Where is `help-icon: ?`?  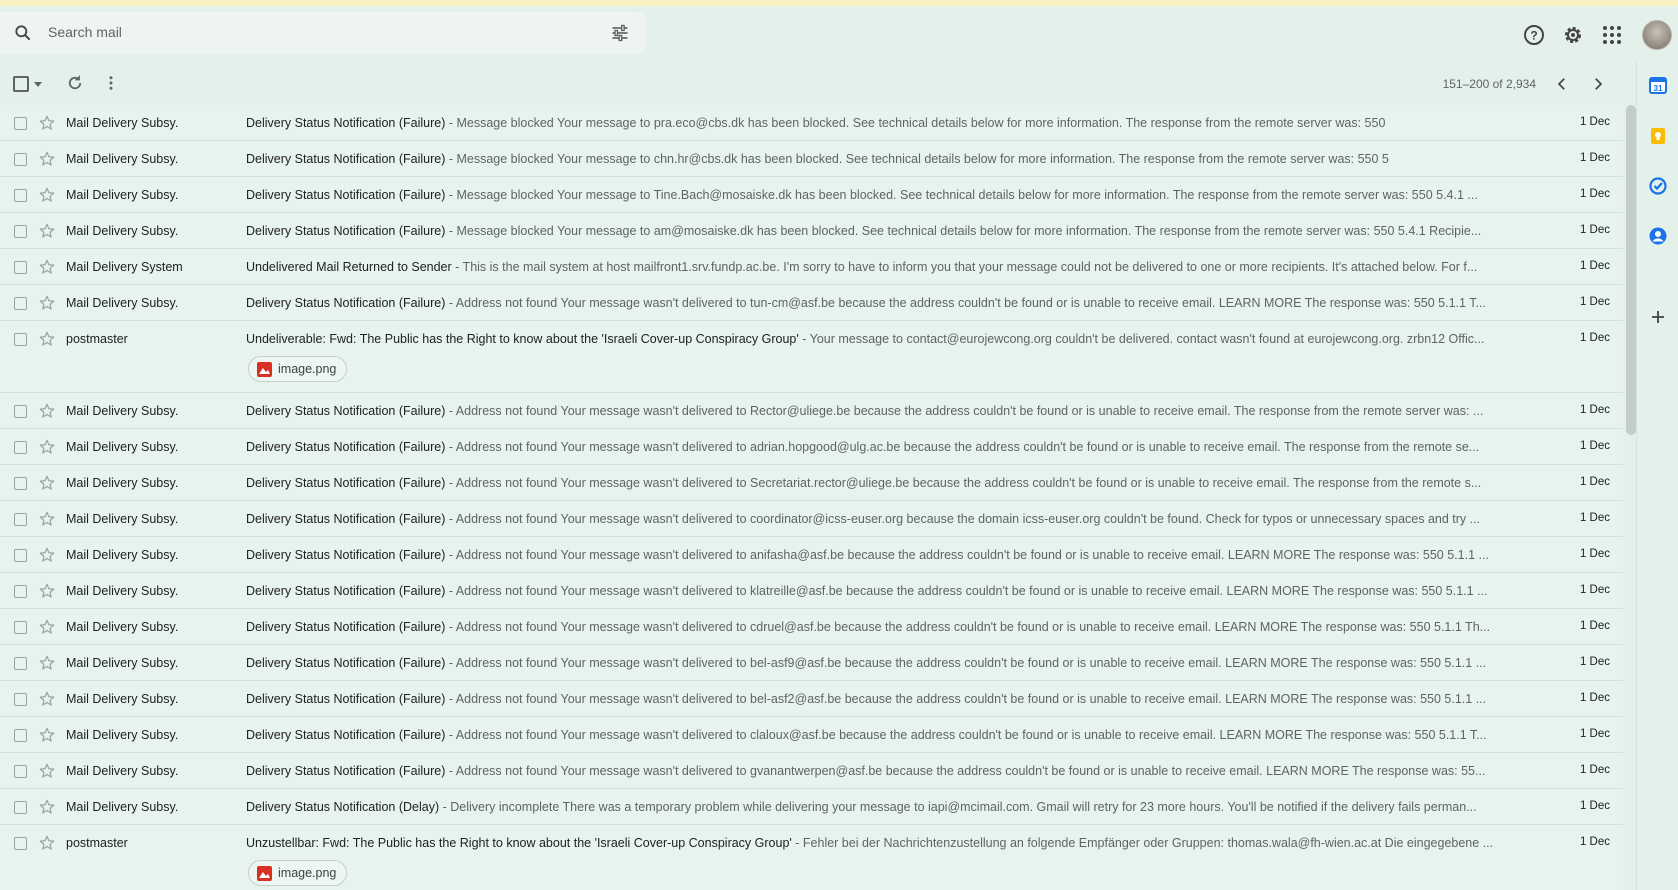 help-icon: ? is located at coordinates (1534, 35).